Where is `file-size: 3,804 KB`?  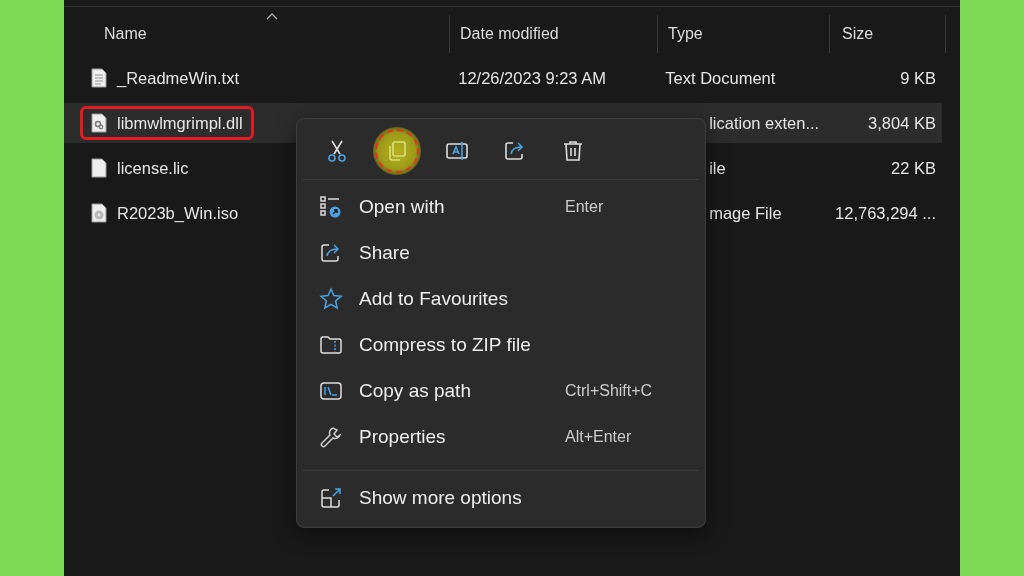
file-size: 3,804 KB is located at coordinates (902, 122).